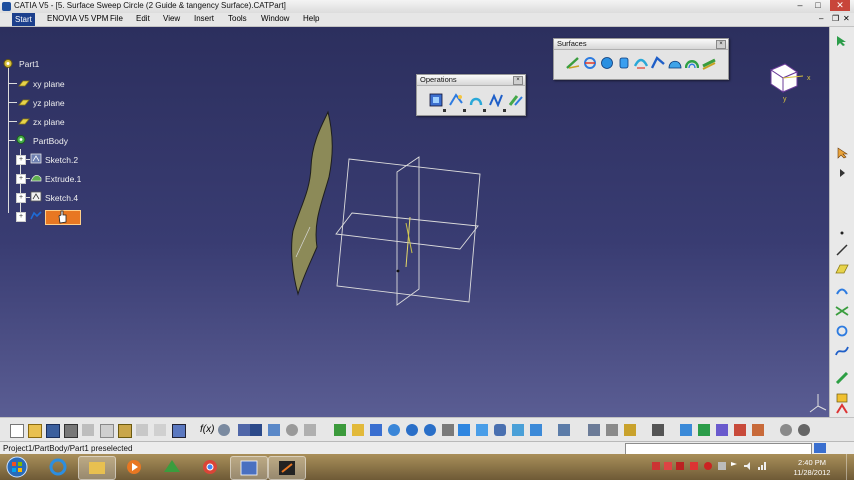 Image resolution: width=854 pixels, height=480 pixels. I want to click on circle-icon, so click(842, 331).